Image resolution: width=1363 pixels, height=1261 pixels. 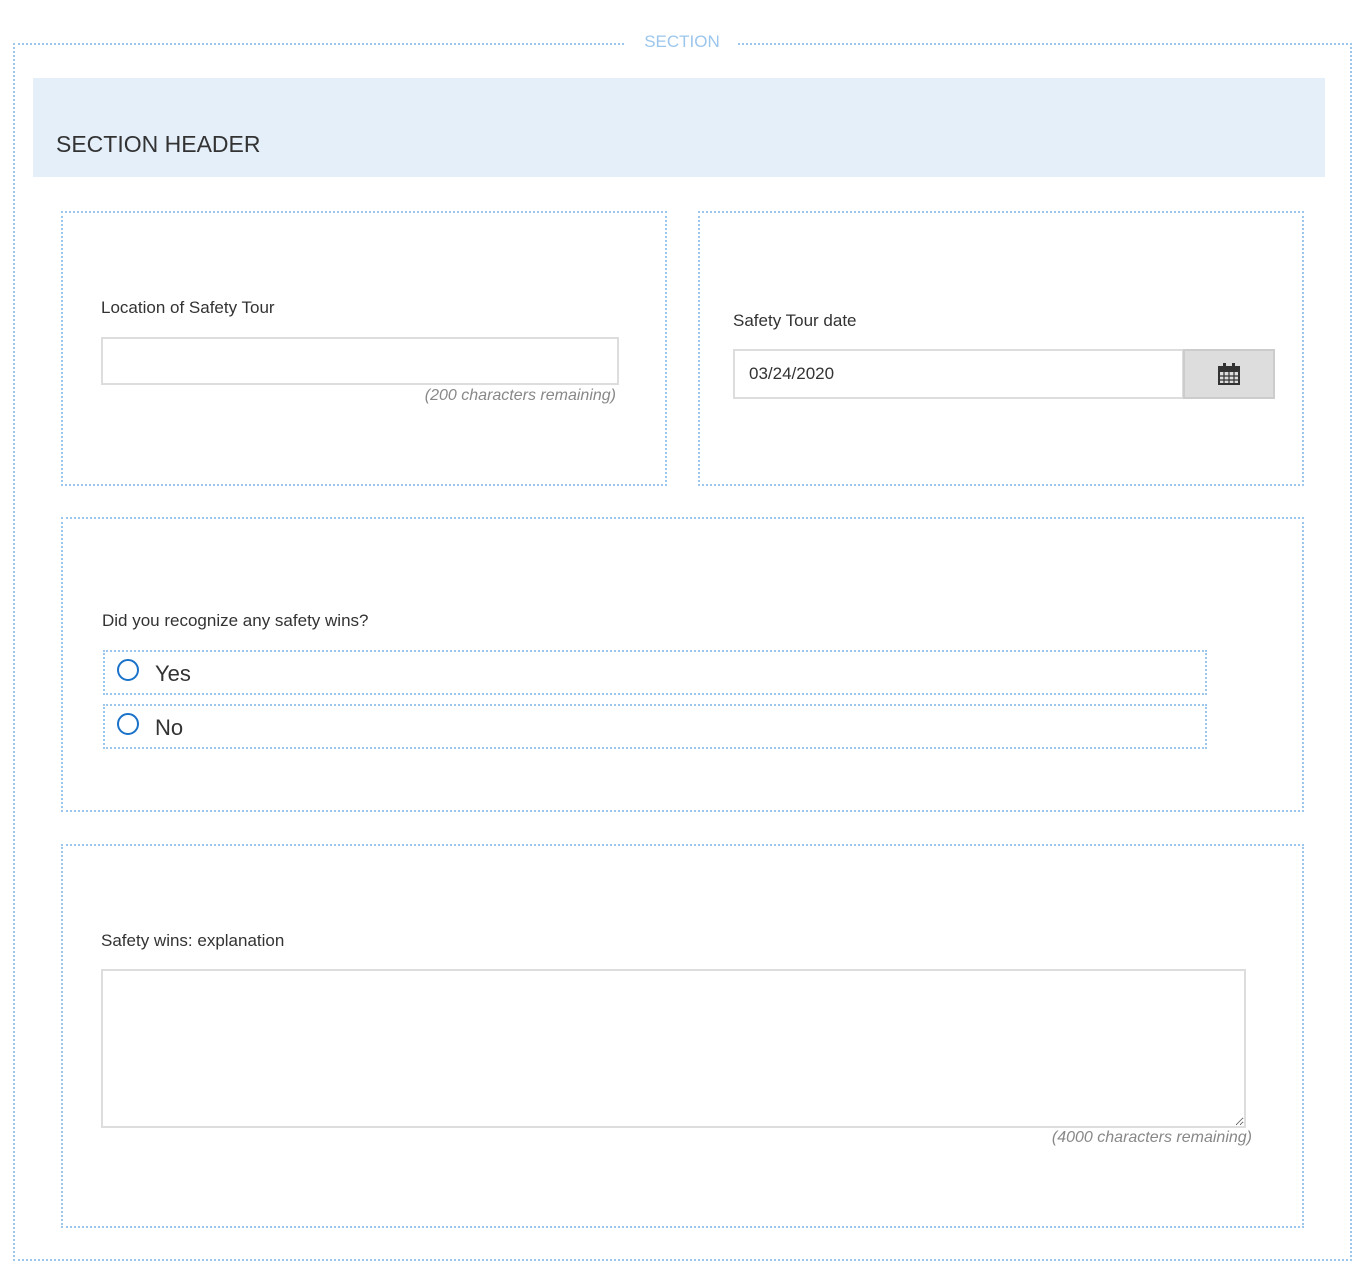 What do you see at coordinates (193, 940) in the screenshot?
I see `explanation-label: Safety wins: explanation` at bounding box center [193, 940].